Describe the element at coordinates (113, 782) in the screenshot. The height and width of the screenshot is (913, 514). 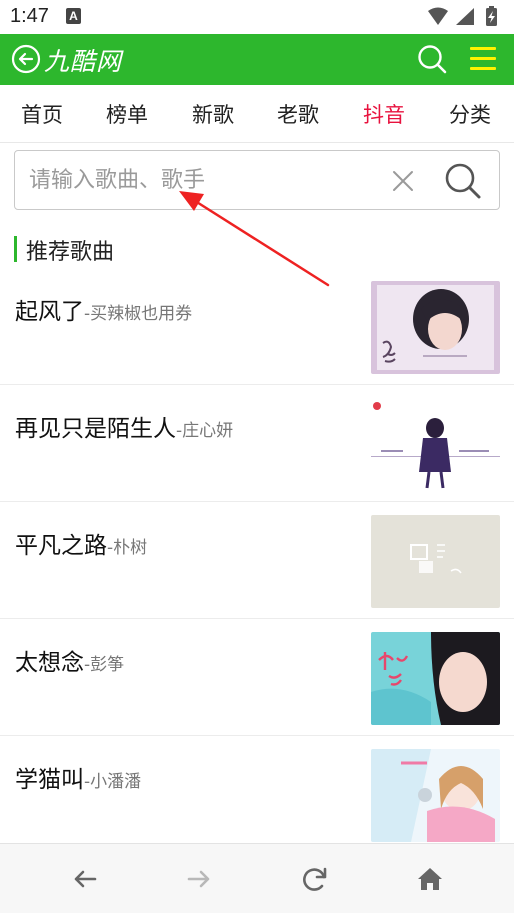
I see `song-artist: -小潘潘` at that location.